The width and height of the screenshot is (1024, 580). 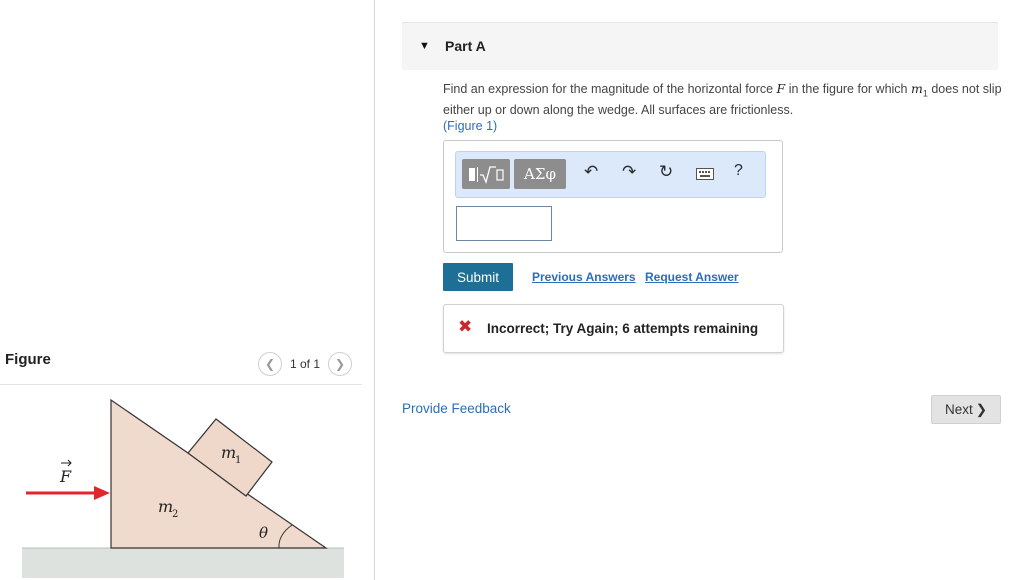 What do you see at coordinates (181, 384) in the screenshot?
I see `figure-divider` at bounding box center [181, 384].